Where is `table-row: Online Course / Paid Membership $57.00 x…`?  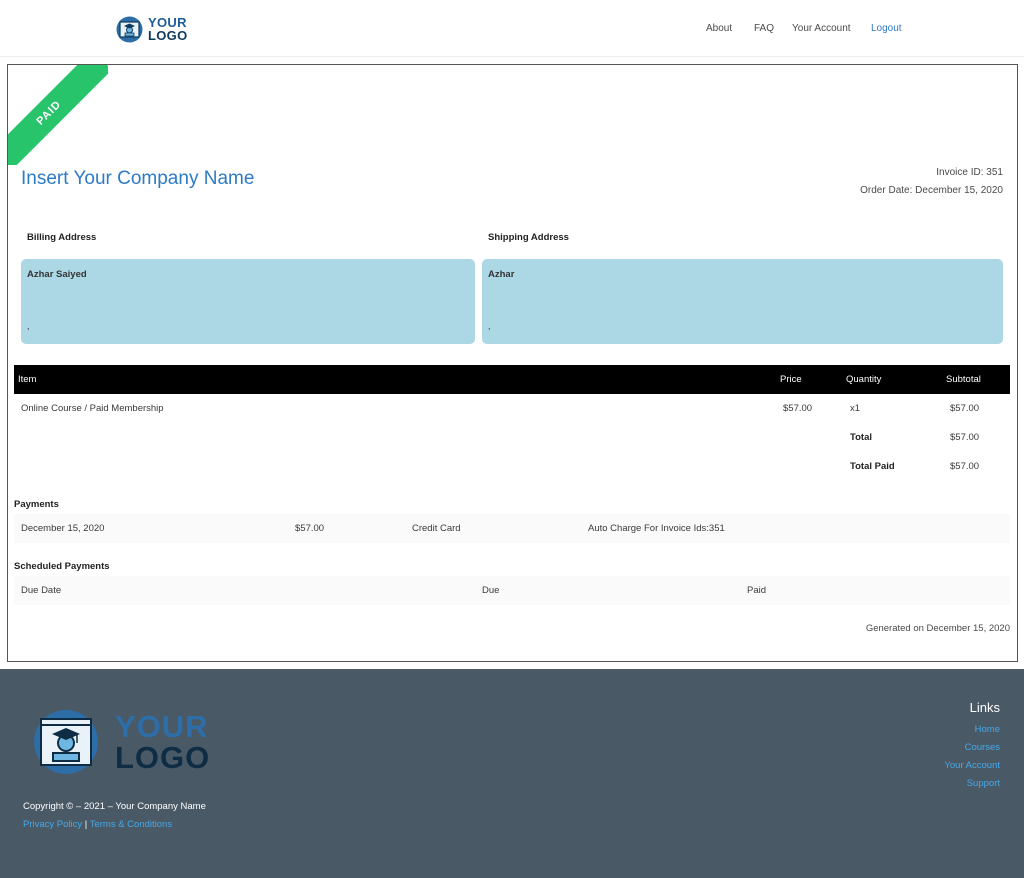 table-row: Online Course / Paid Membership $57.00 x… is located at coordinates (512, 408).